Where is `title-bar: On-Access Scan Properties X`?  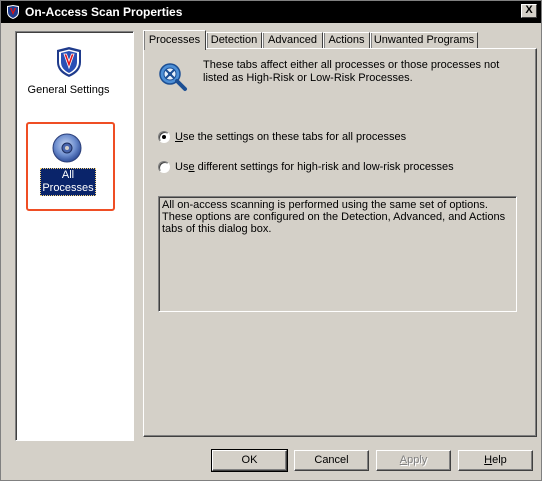 title-bar: On-Access Scan Properties X is located at coordinates (271, 12).